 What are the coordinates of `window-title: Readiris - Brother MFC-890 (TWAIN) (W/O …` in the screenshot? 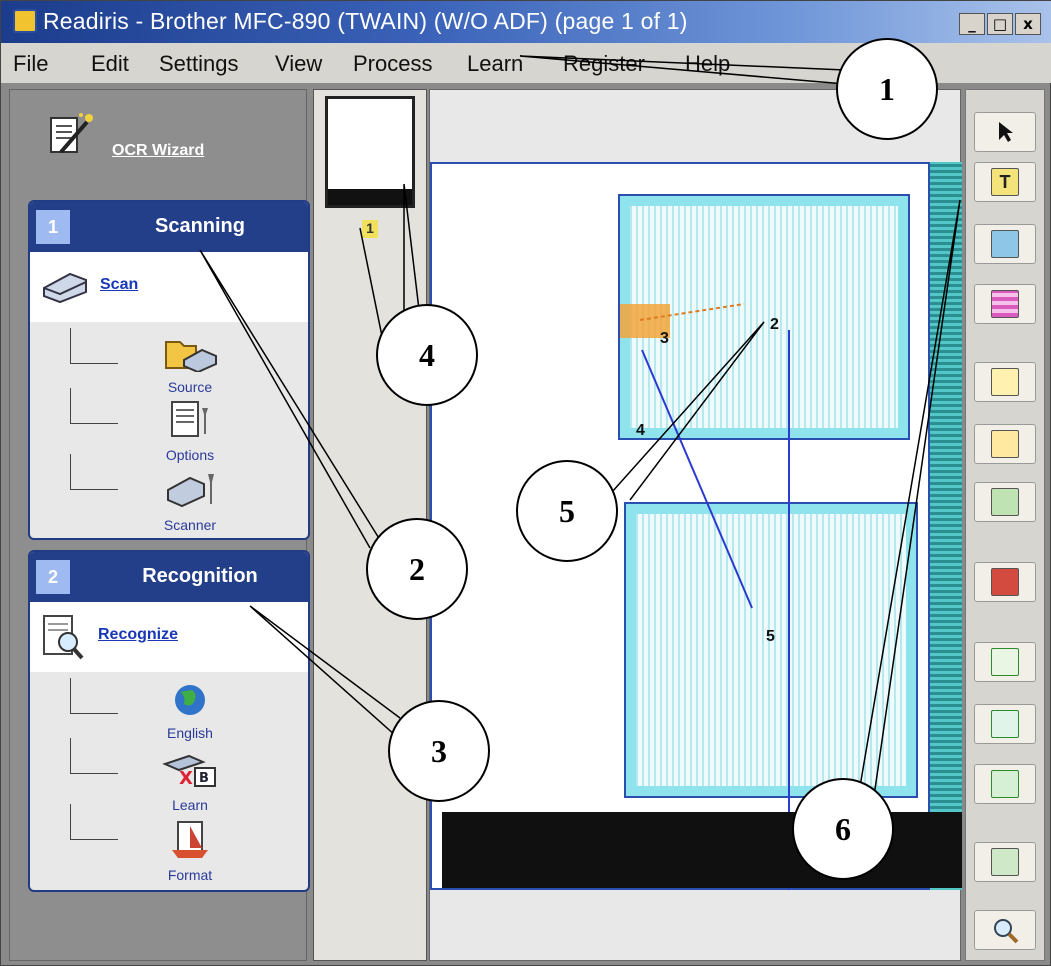 It's located at (365, 21).